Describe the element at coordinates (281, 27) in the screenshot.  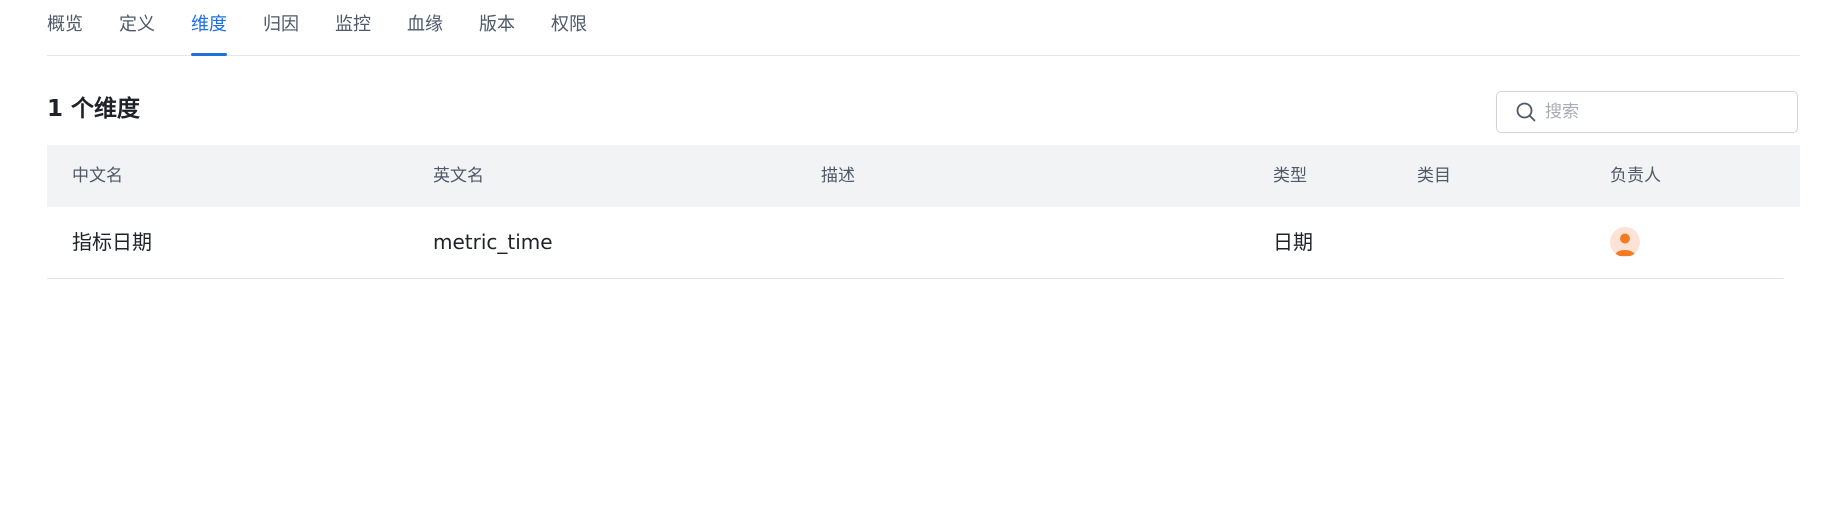
I see `tab-attribution: 归因` at that location.